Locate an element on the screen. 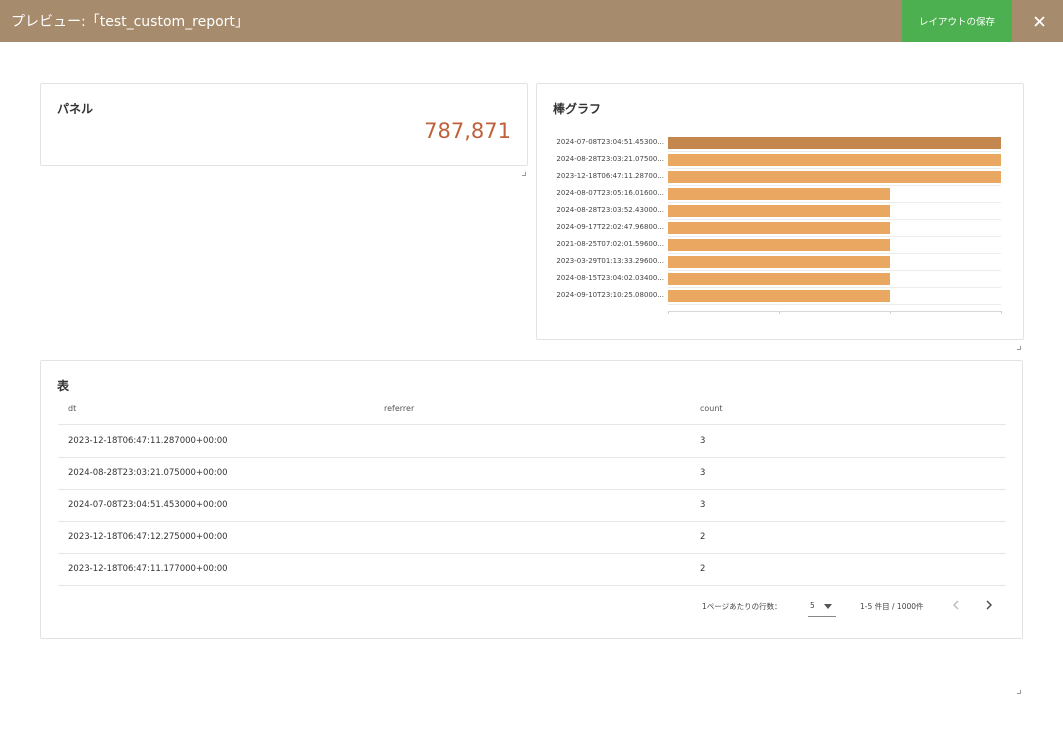  table-cell: 2023-12-18T06:47:11.287000+00:00 is located at coordinates (148, 441).